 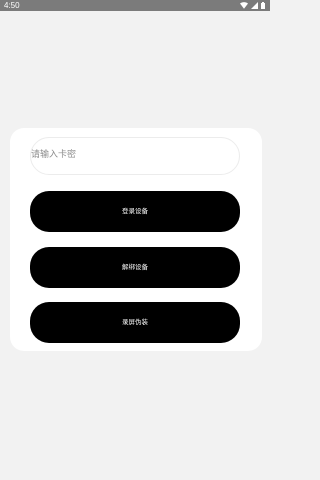 I want to click on status-time: 4:50, so click(x=12, y=5).